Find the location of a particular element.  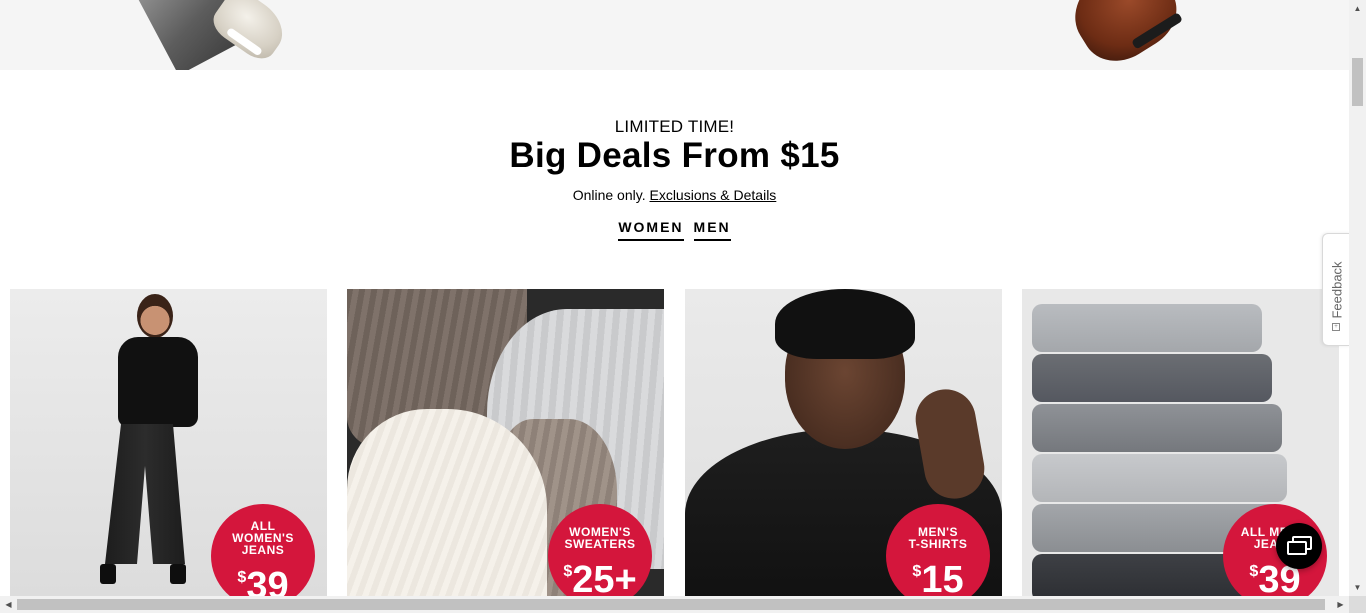

badge-label: ALL WOMEN'S JEANS is located at coordinates (263, 538).